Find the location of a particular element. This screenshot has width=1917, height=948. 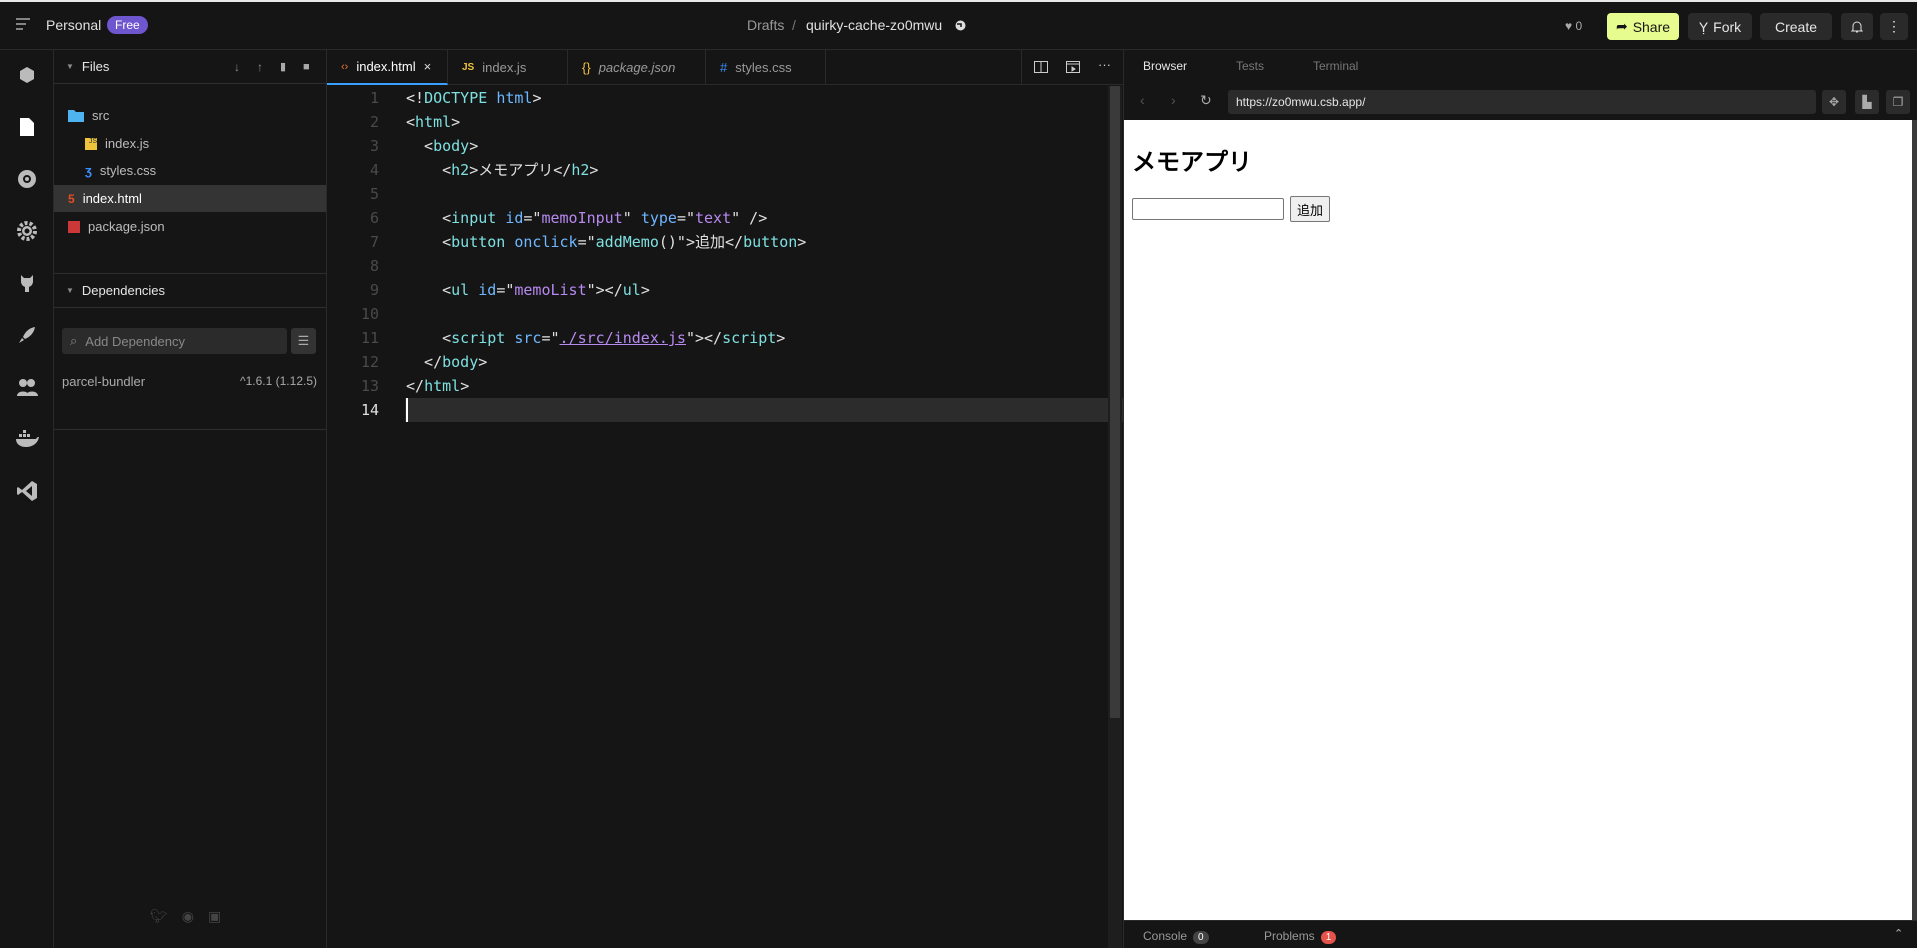

tab-terminal: Terminal is located at coordinates (1335, 66).